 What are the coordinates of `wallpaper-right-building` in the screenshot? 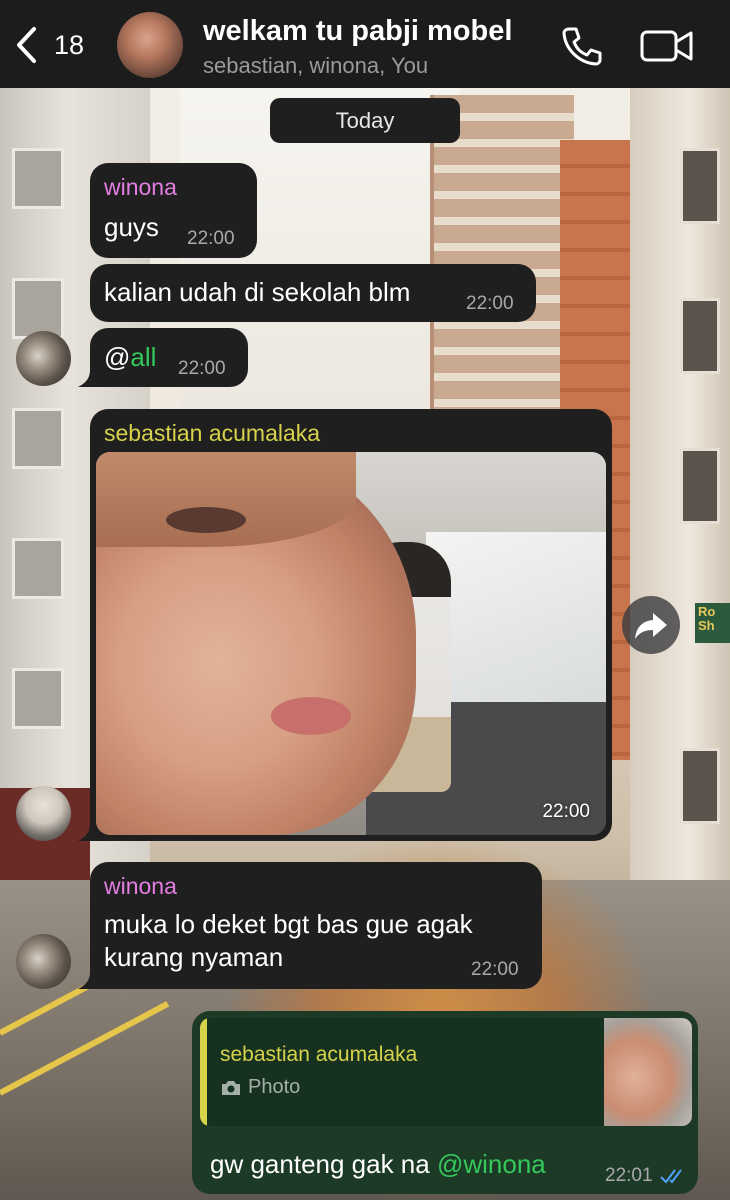 It's located at (680, 503).